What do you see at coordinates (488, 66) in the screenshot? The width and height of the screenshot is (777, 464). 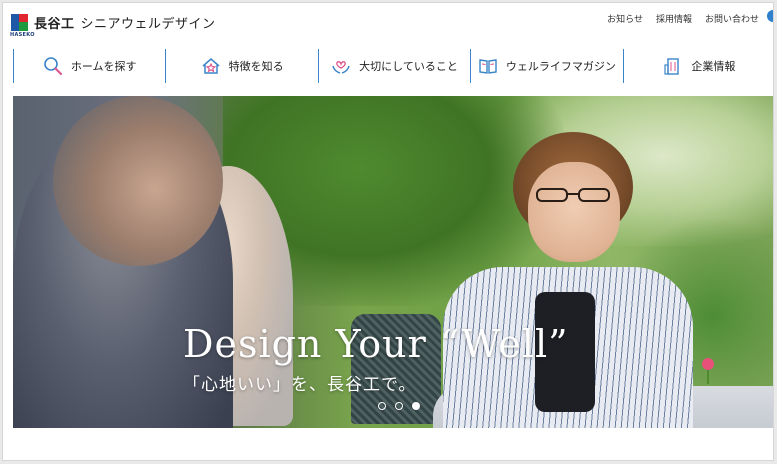 I see `book-icon` at bounding box center [488, 66].